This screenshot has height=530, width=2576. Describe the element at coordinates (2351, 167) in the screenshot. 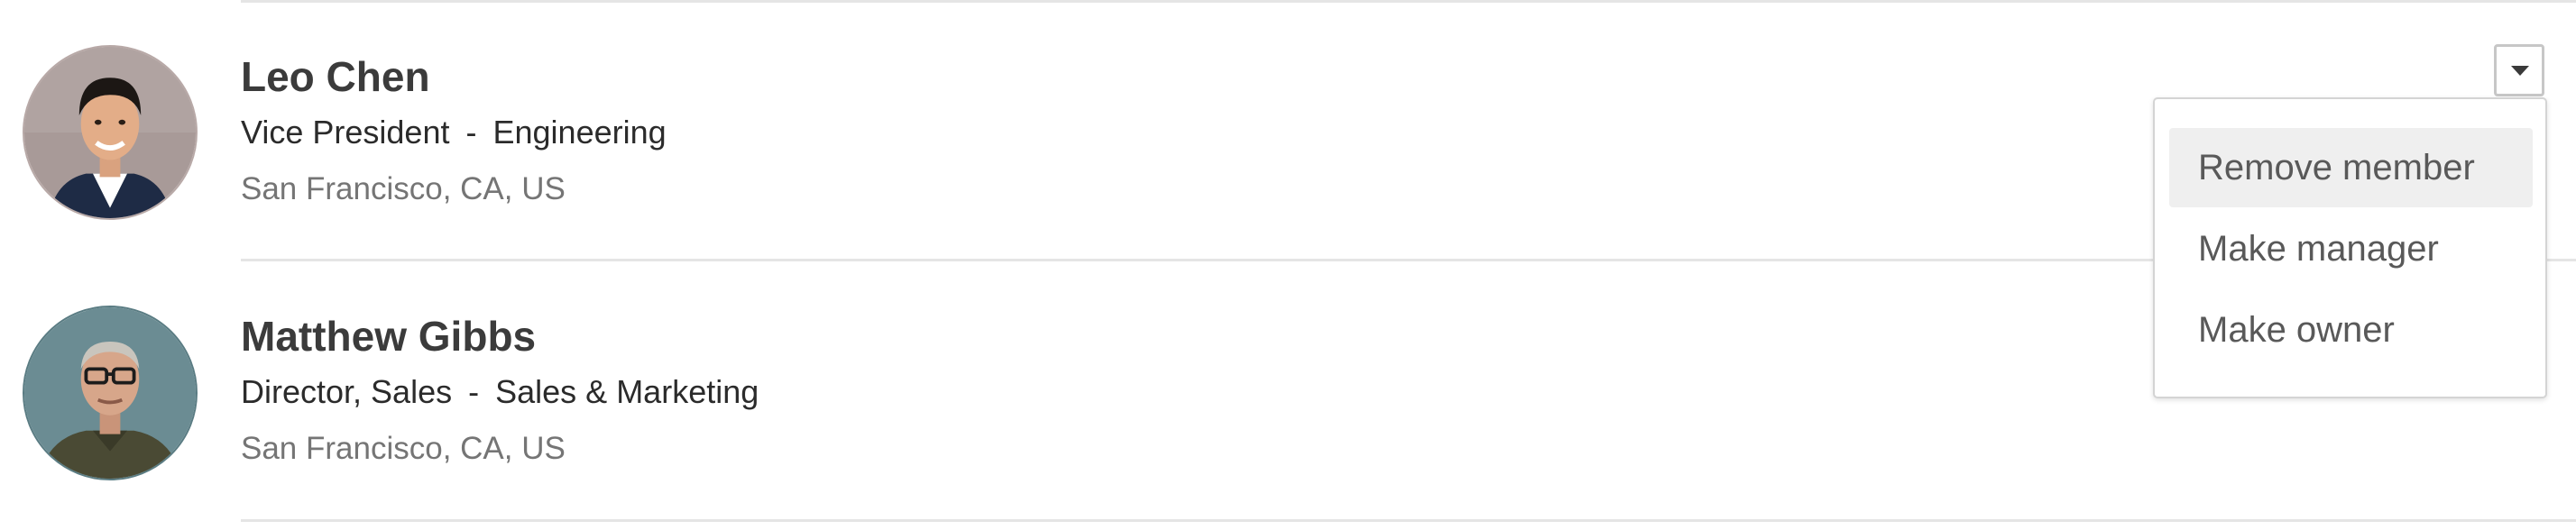

I see `remove-member-menu-item: Remove member` at that location.